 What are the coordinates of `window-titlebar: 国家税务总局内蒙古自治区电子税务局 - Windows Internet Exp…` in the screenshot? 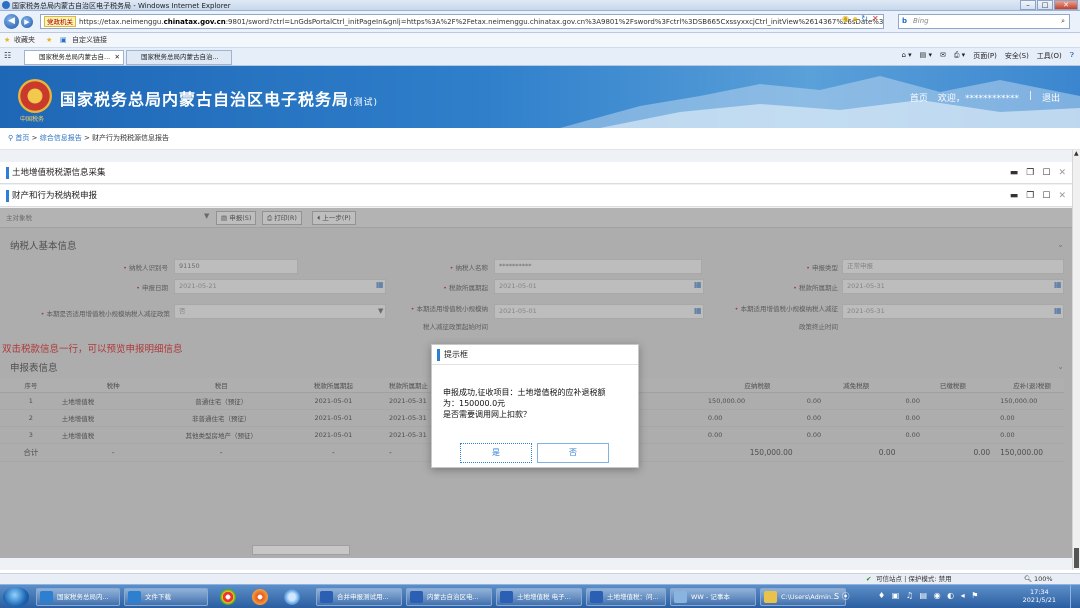 It's located at (540, 5).